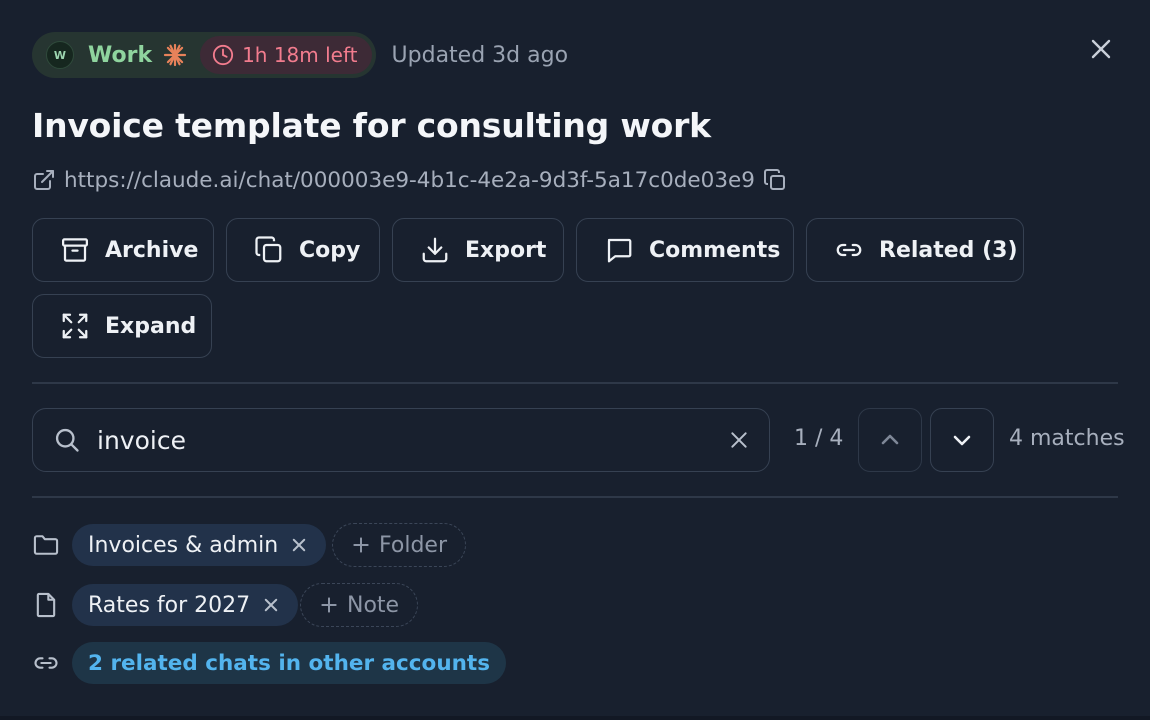 The width and height of the screenshot is (1150, 720). I want to click on related-label: Related (3), so click(948, 250).